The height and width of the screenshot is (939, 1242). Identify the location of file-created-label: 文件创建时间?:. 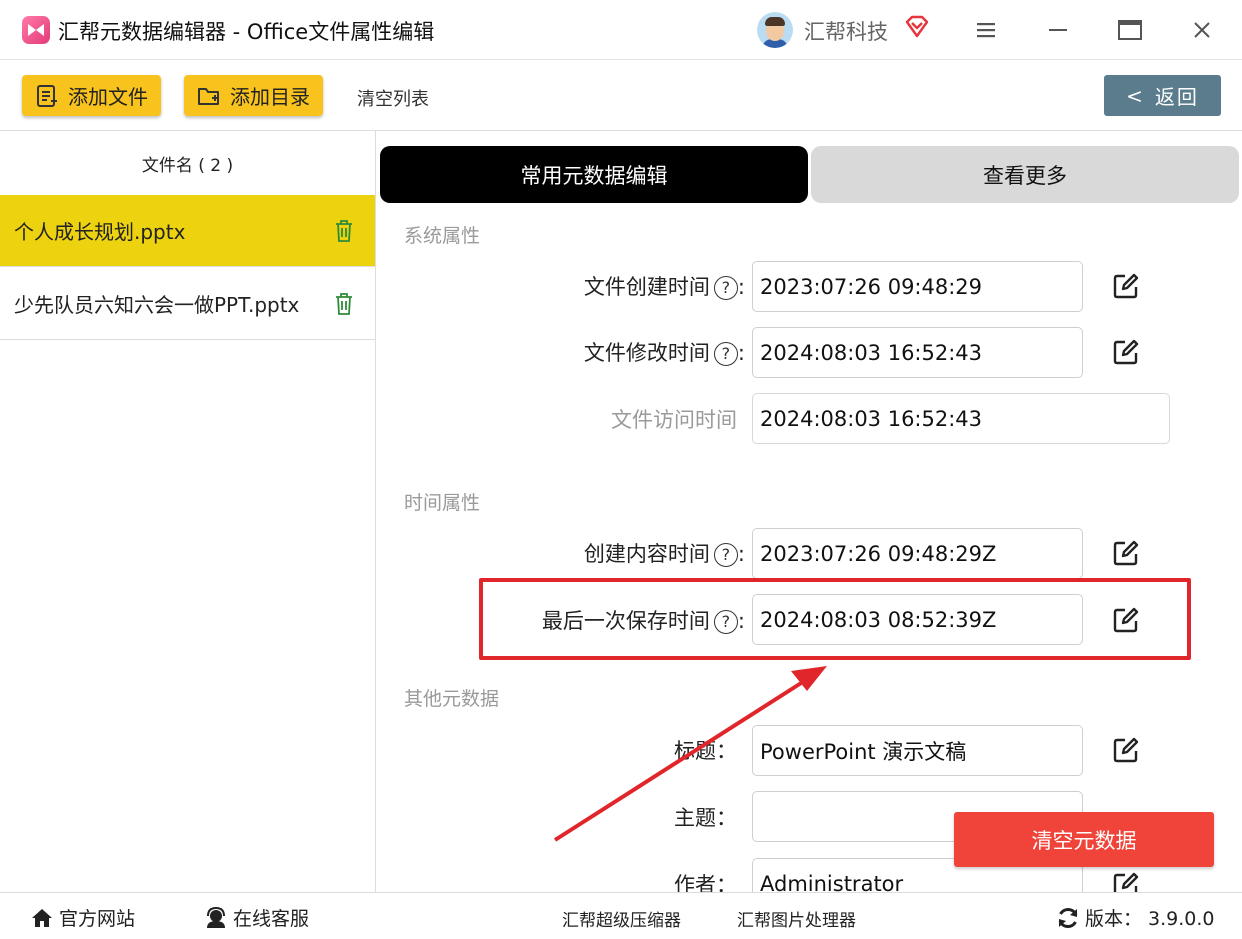
(664, 287).